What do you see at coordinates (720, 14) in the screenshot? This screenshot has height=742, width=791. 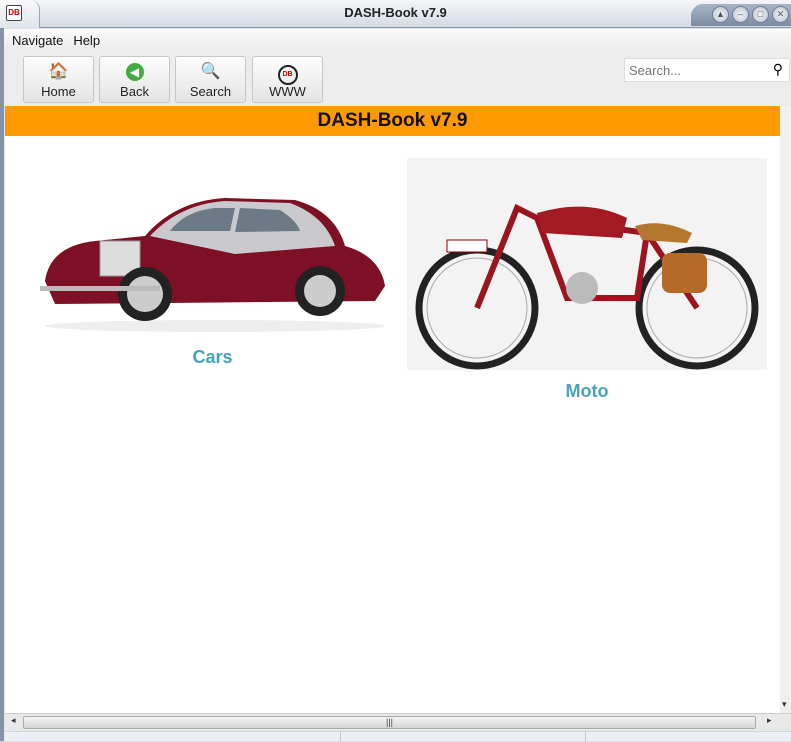 I see `rollup-button: ▲` at bounding box center [720, 14].